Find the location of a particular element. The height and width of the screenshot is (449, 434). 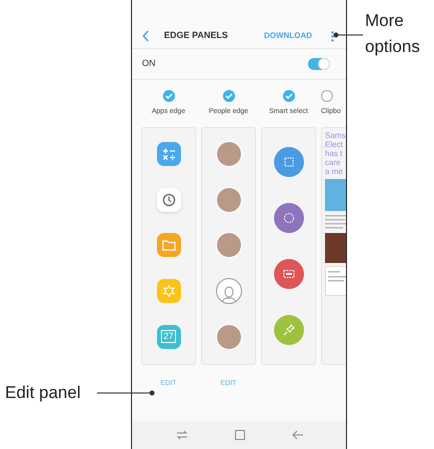

panel-card: Sams Elect has t care a me is located at coordinates (333, 245).